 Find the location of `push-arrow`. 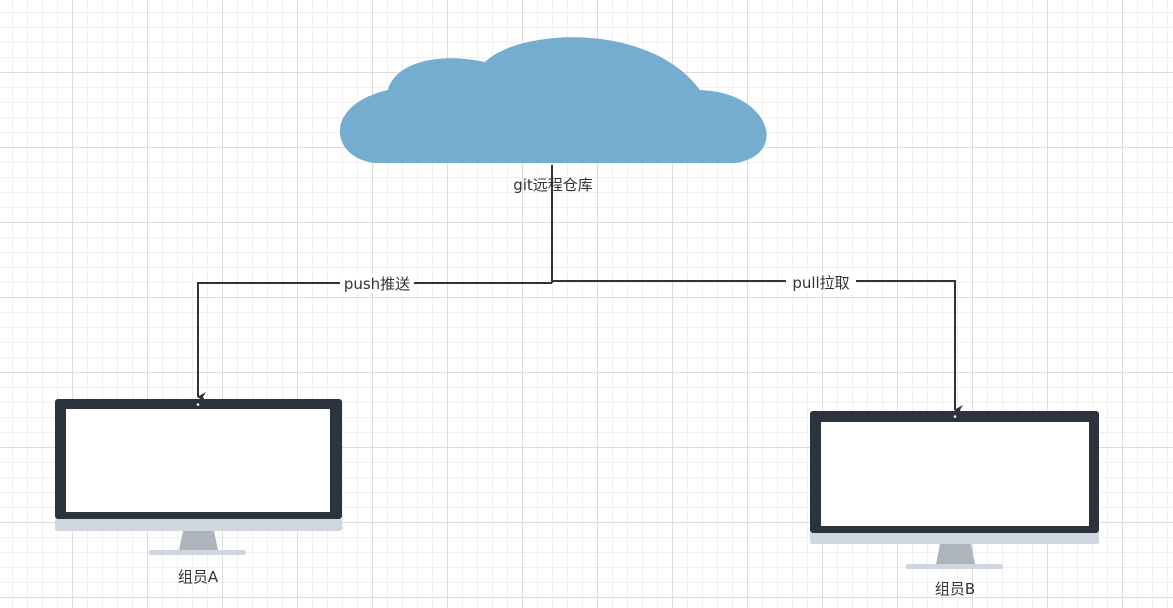

push-arrow is located at coordinates (374, 342).